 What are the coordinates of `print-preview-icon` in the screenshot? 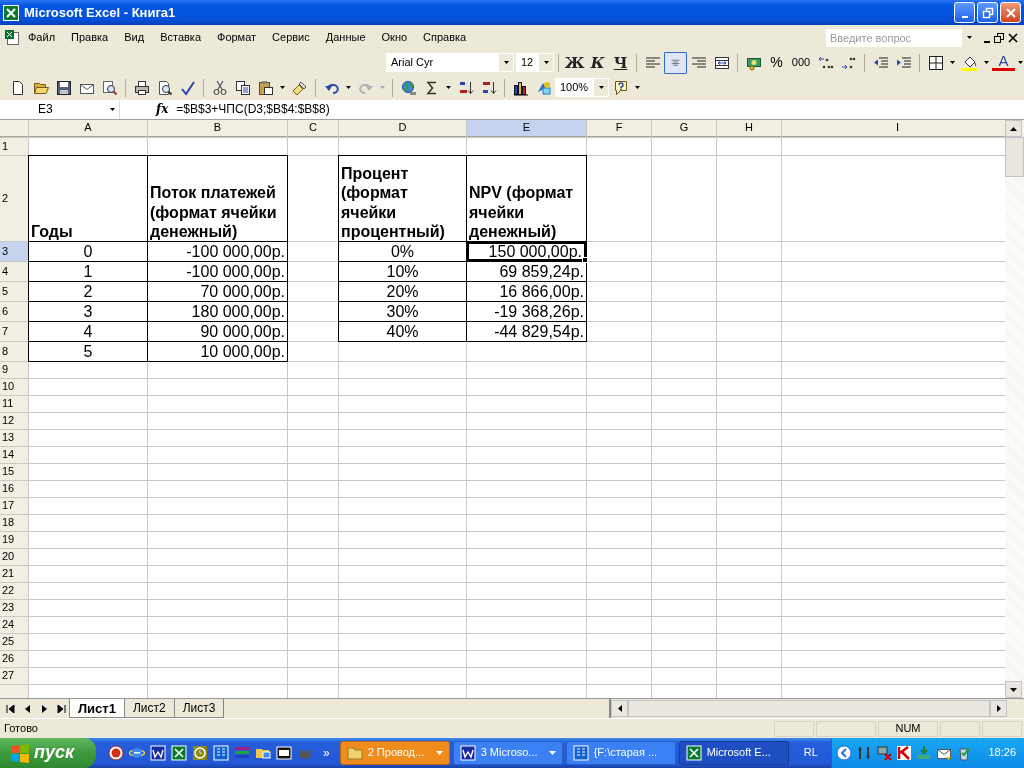 It's located at (164, 87).